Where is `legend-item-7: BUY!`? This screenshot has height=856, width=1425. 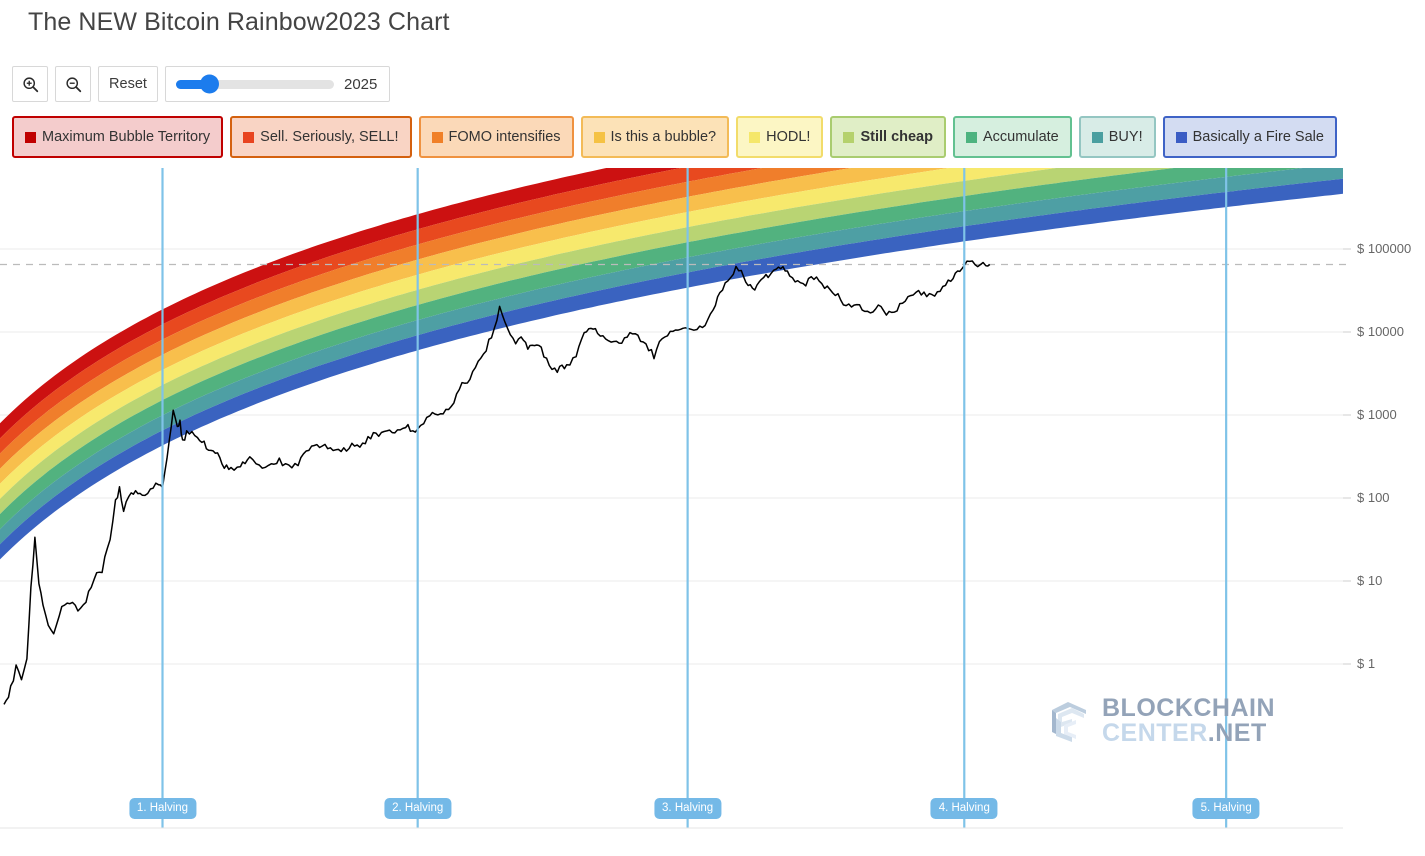
legend-item-7: BUY! is located at coordinates (1117, 137).